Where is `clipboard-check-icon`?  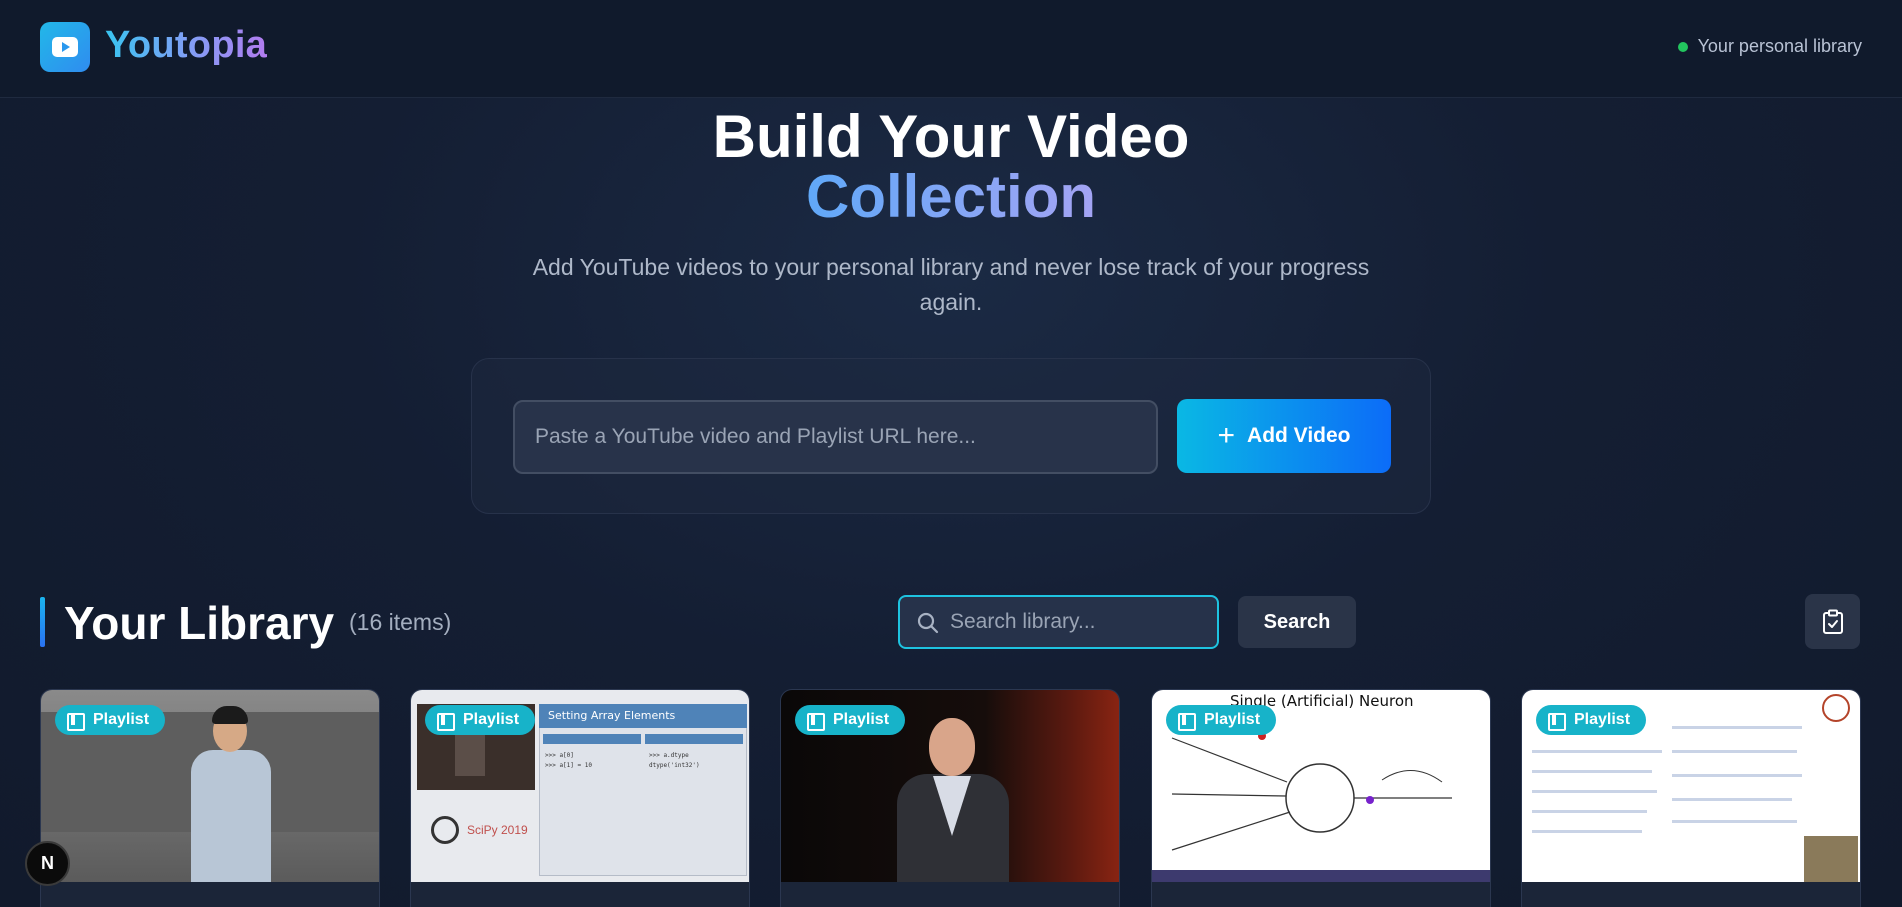 clipboard-check-icon is located at coordinates (1832, 621).